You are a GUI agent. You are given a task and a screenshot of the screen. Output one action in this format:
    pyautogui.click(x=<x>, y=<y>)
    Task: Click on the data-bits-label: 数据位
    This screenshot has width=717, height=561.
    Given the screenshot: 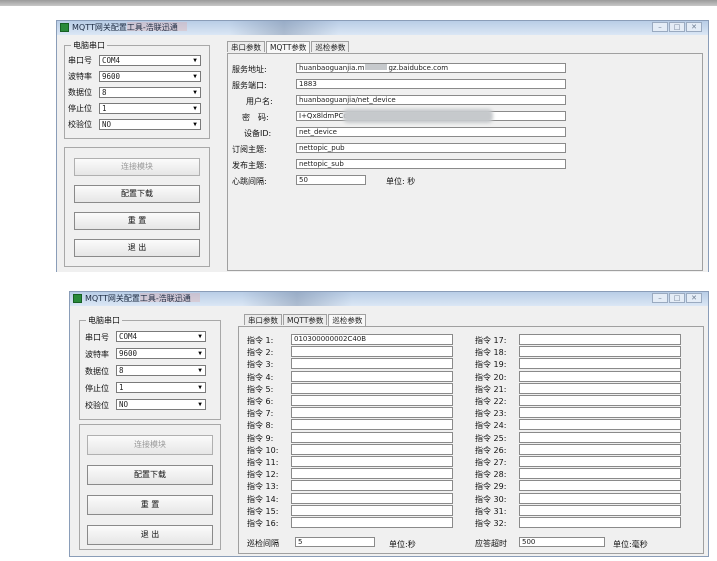 What is the action you would take?
    pyautogui.click(x=97, y=371)
    